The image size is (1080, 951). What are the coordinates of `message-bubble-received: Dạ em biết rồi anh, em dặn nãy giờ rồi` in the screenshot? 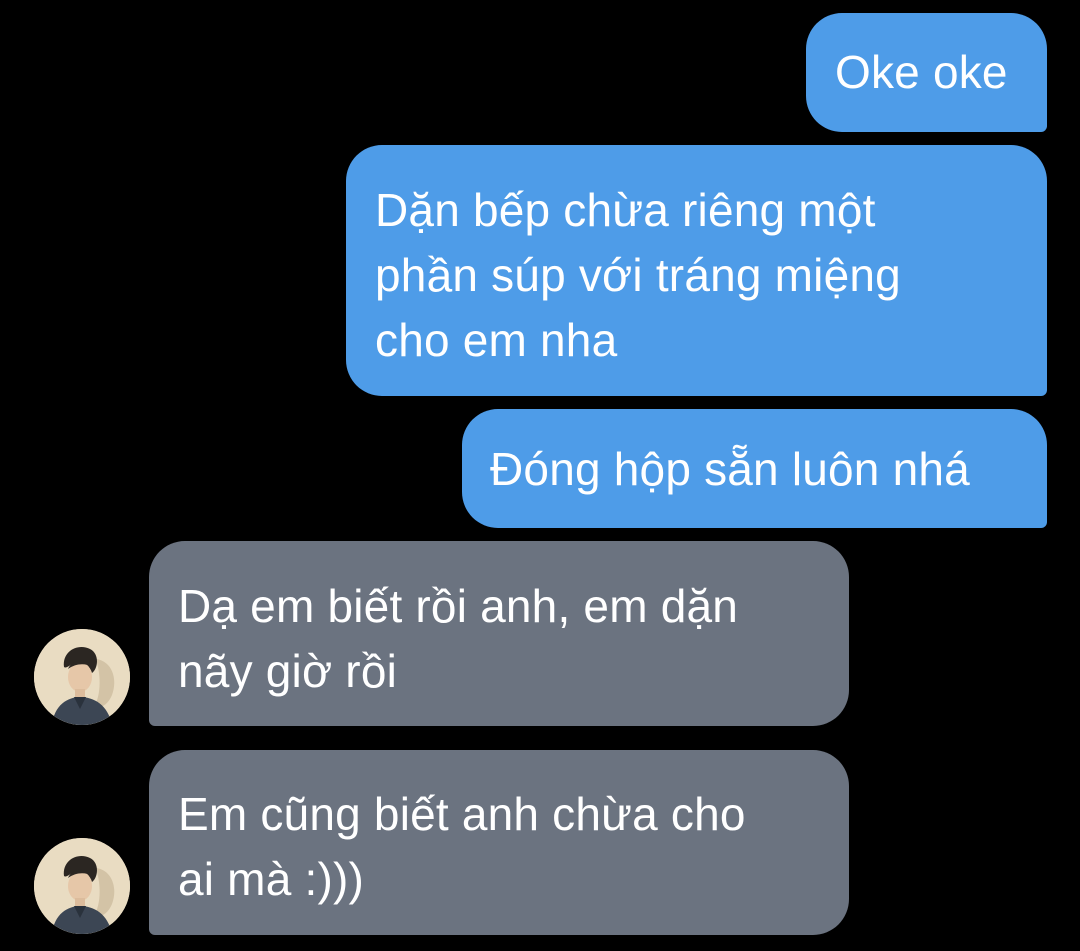 It's located at (499, 633).